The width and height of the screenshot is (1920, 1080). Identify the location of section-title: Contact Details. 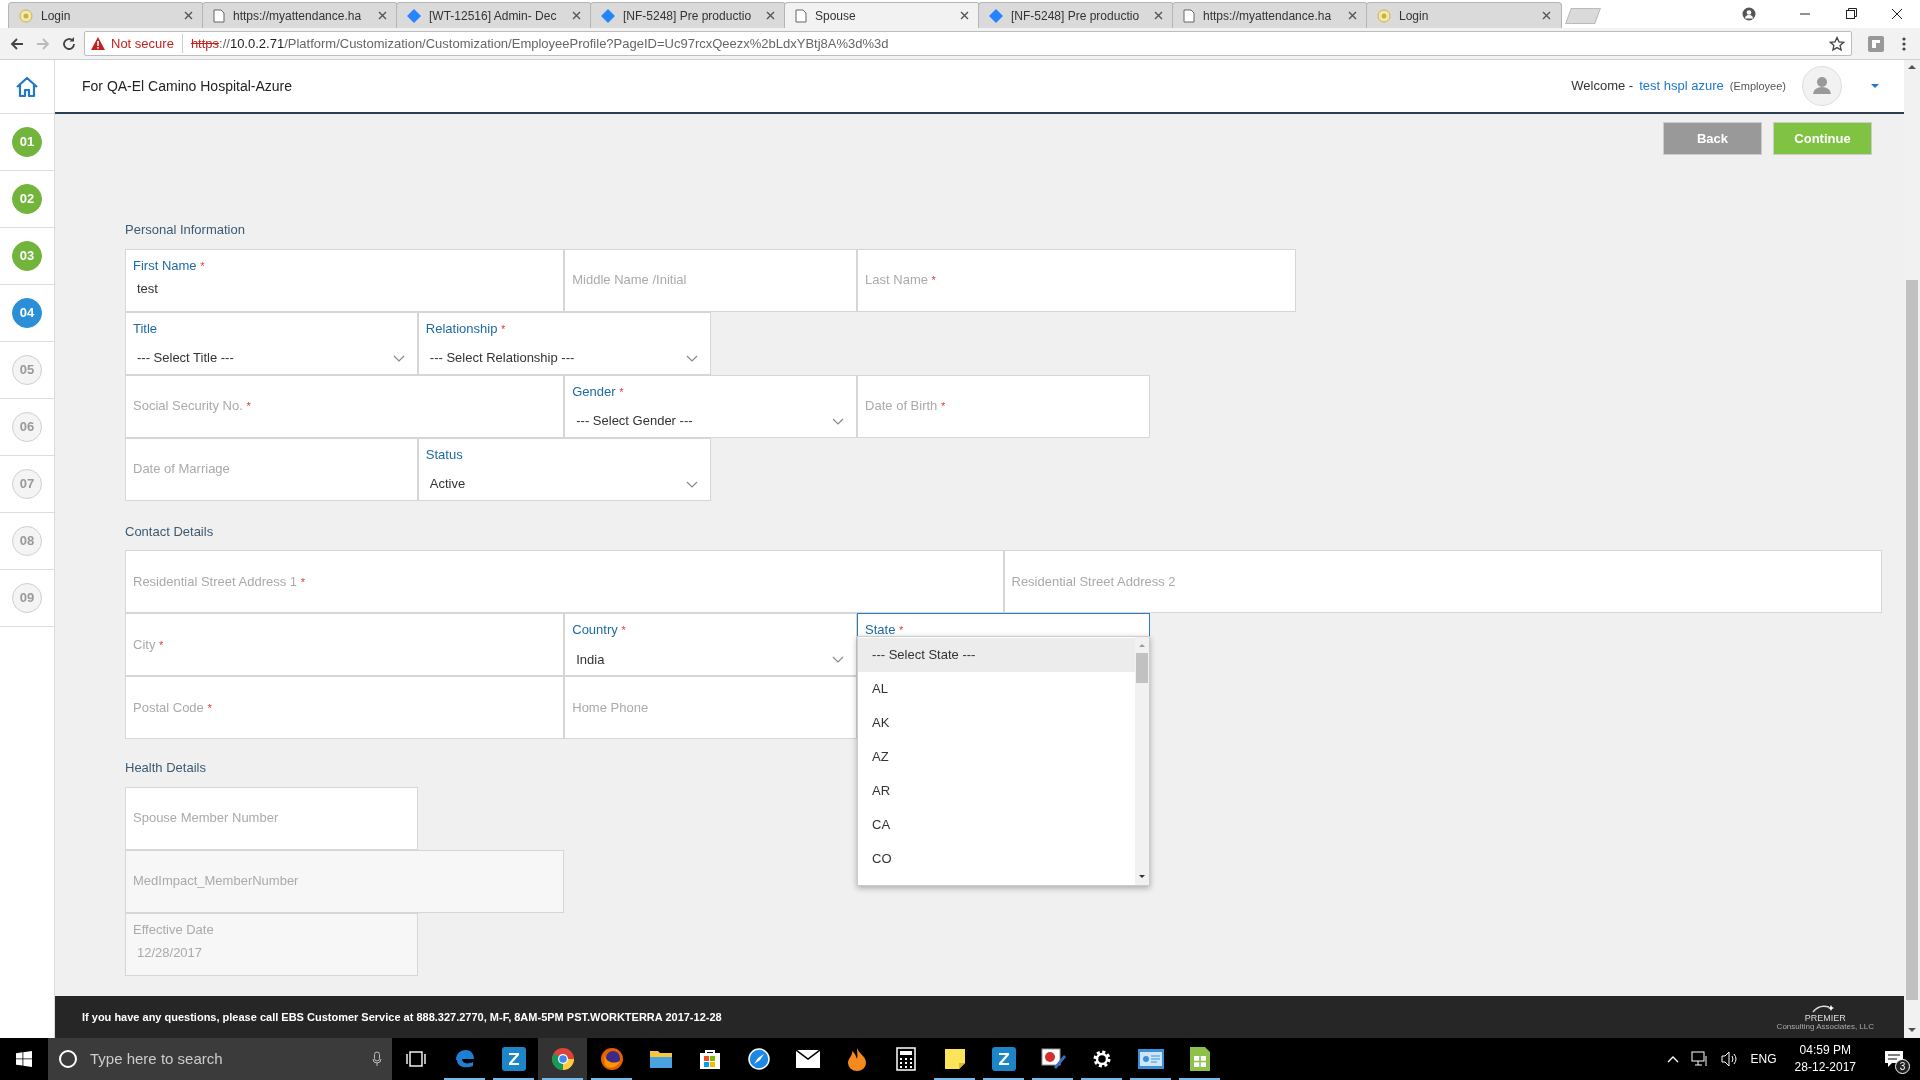
(170, 531).